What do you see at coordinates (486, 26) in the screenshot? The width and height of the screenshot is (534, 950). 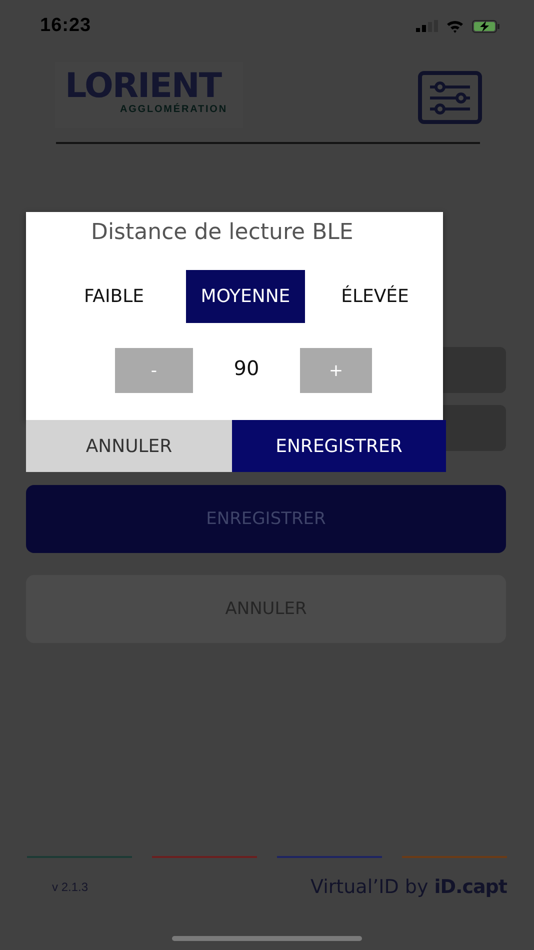 I see `battery-icon` at bounding box center [486, 26].